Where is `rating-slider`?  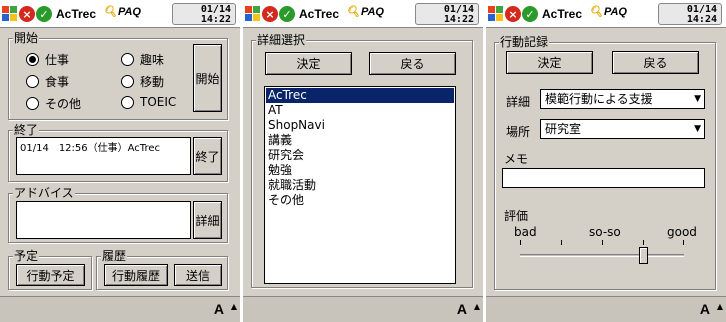
rating-slider is located at coordinates (602, 252).